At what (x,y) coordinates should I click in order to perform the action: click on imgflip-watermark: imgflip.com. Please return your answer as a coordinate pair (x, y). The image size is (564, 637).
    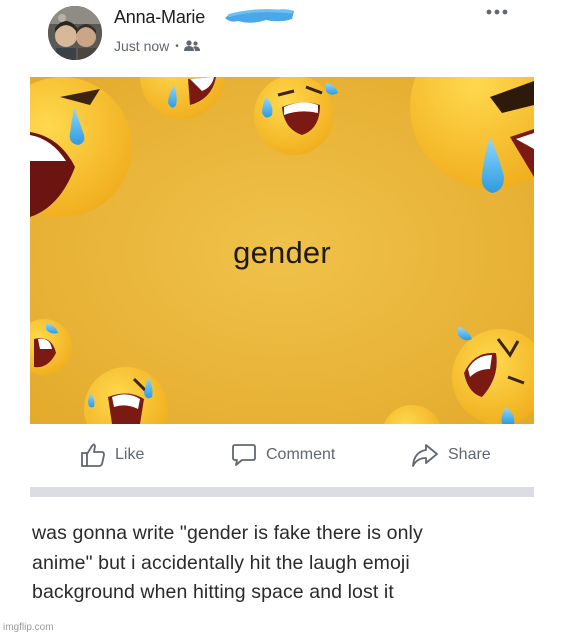
    Looking at the image, I should click on (28, 627).